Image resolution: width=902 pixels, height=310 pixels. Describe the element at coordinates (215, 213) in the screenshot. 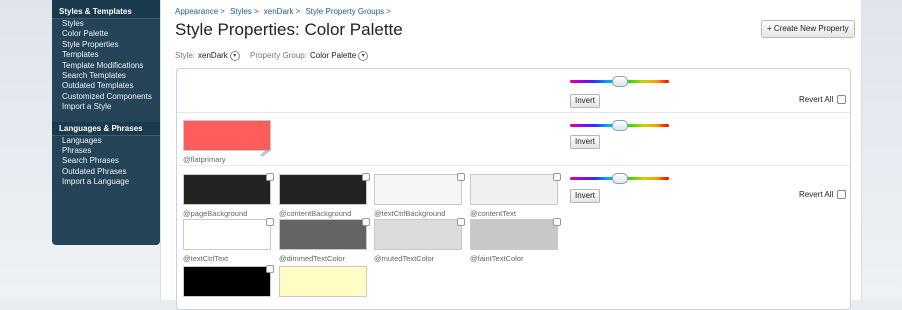

I see `swatch-label: @pageBackground` at that location.